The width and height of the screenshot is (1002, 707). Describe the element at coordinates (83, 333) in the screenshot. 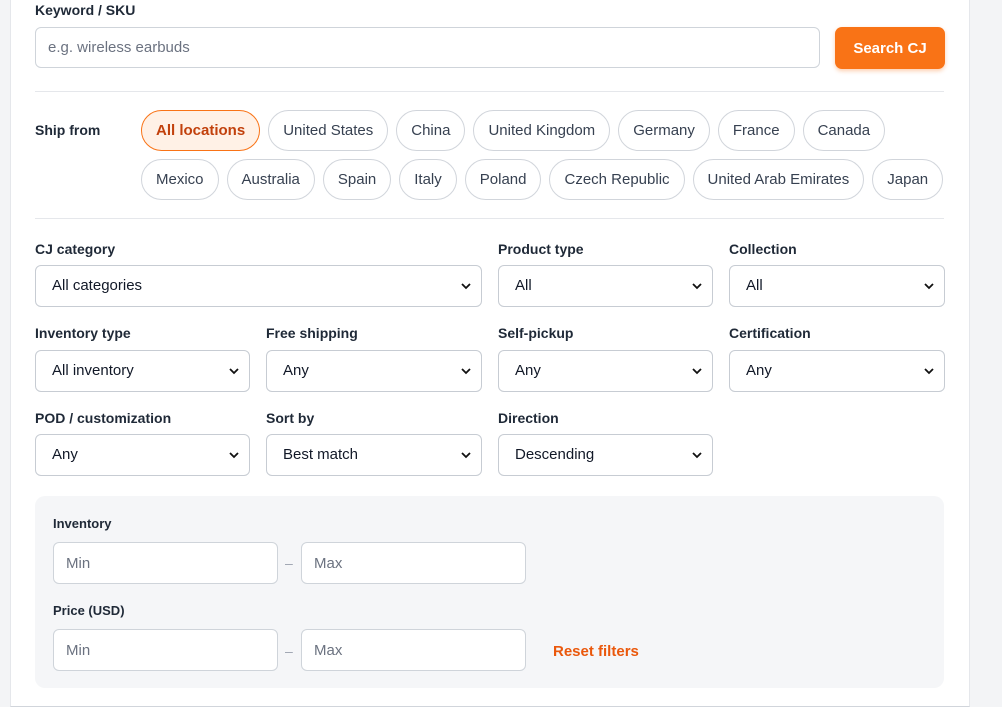

I see `inventory-type-label: Inventory type` at that location.